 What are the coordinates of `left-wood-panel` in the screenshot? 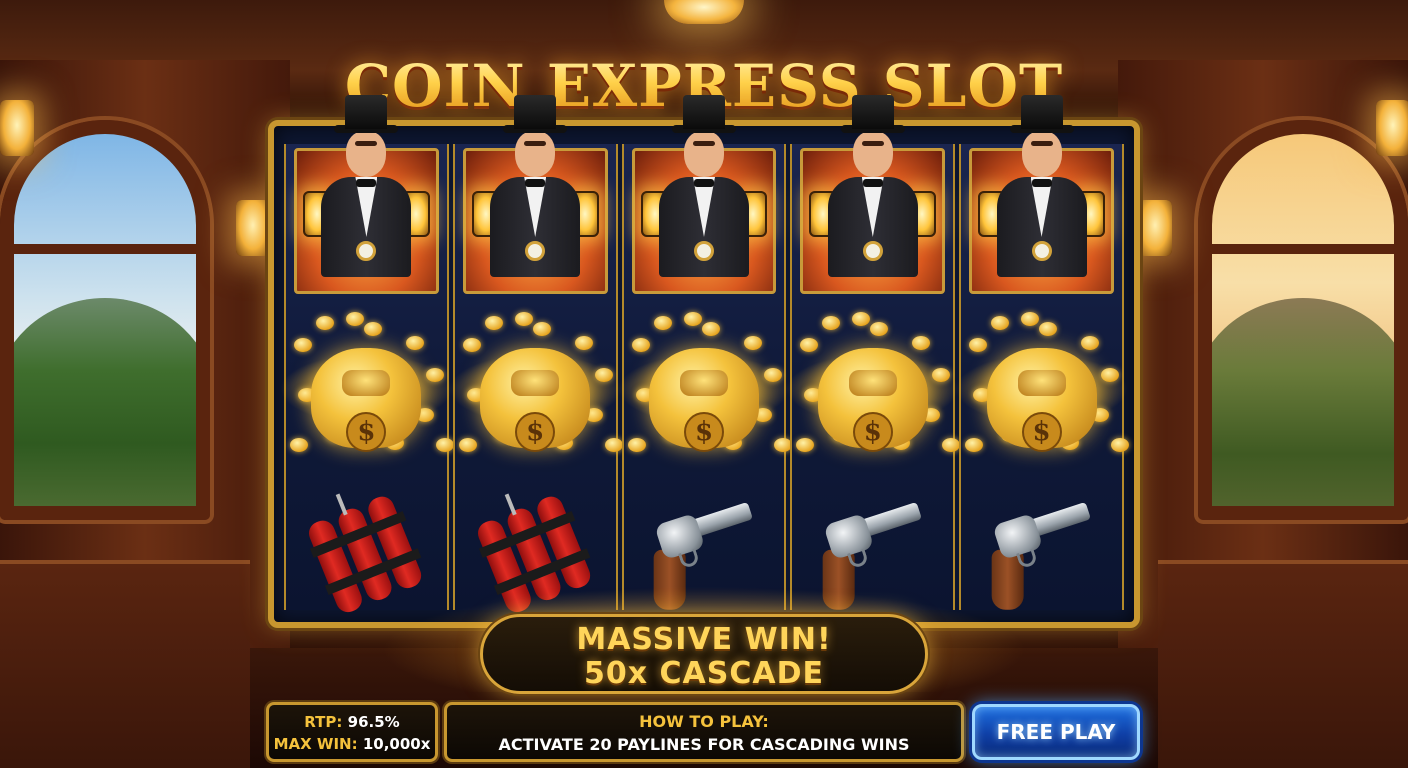 It's located at (125, 664).